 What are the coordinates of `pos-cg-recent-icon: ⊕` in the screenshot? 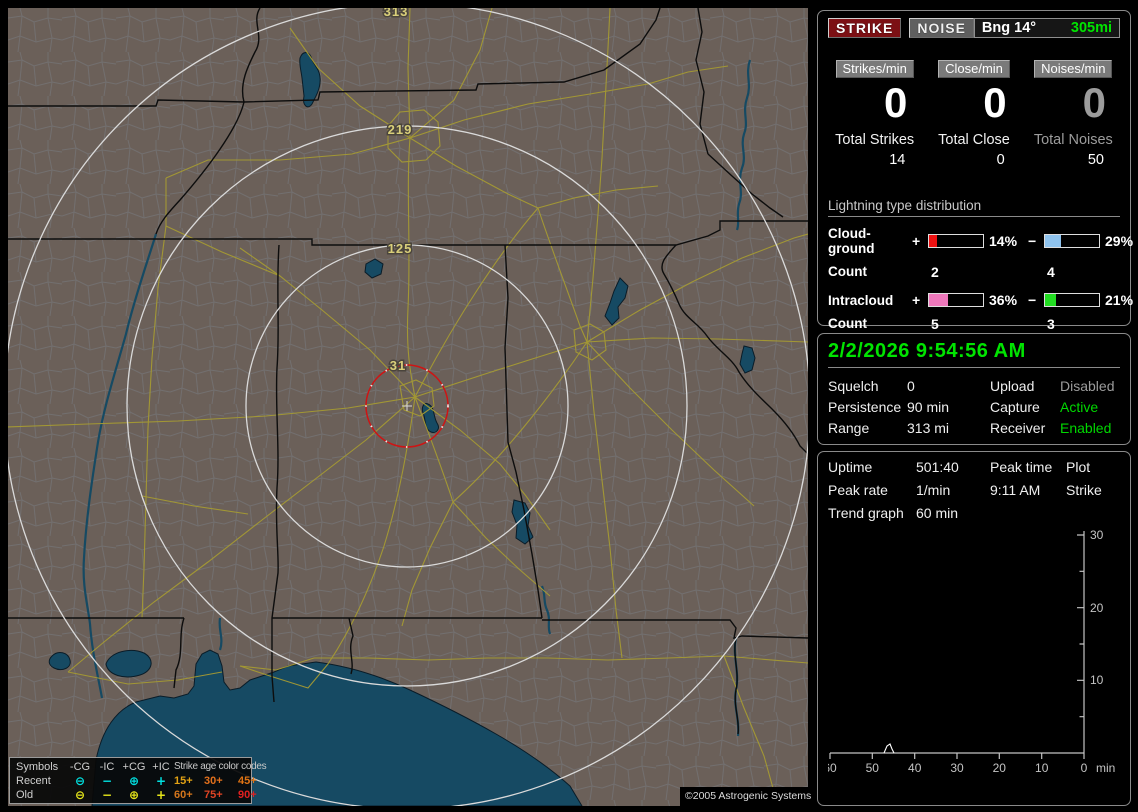 It's located at (134, 781).